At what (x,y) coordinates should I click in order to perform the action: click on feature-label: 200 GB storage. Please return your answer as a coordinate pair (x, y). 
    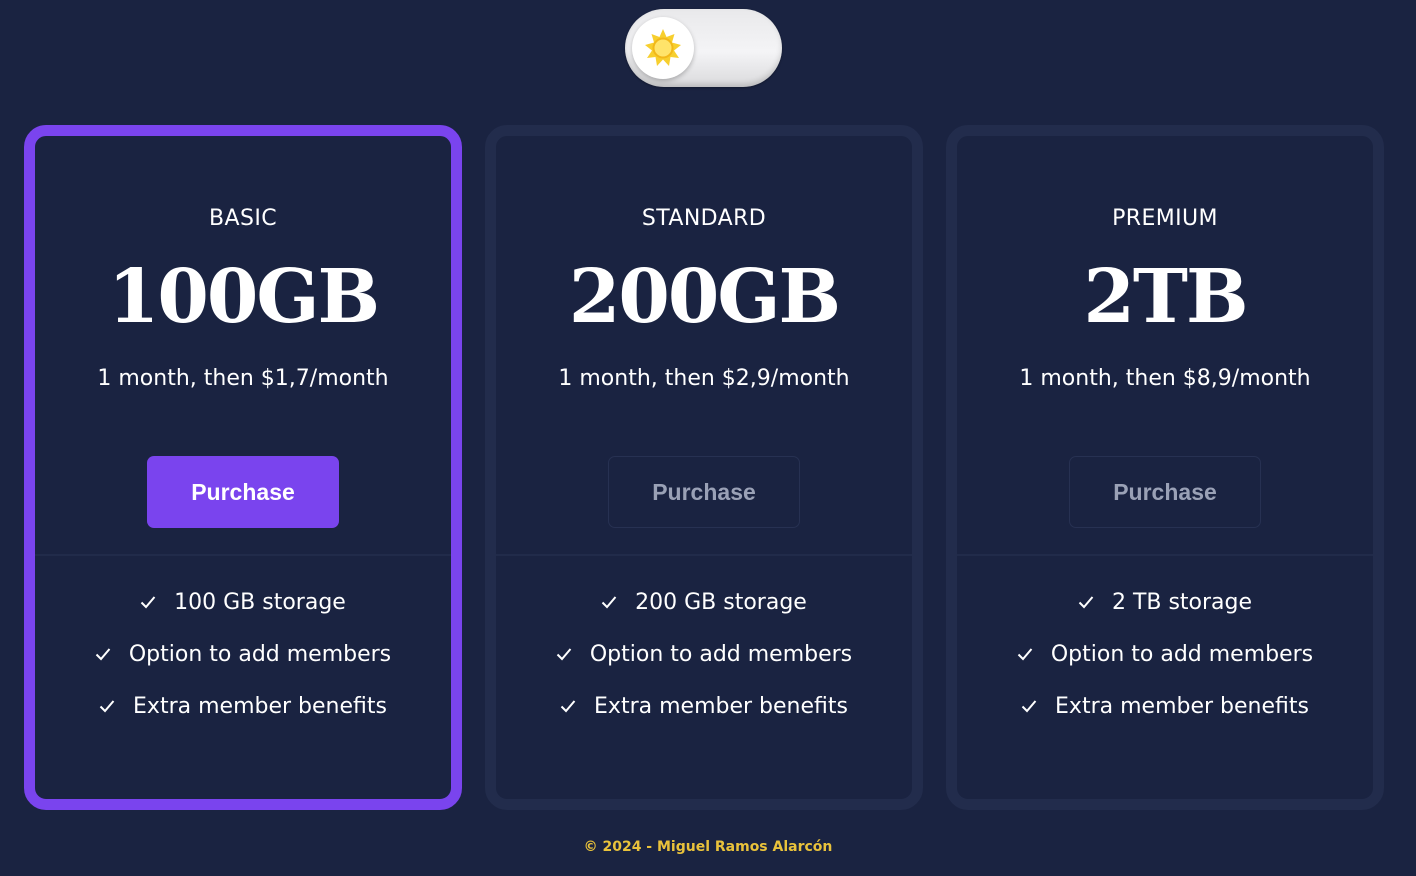
    Looking at the image, I should click on (721, 602).